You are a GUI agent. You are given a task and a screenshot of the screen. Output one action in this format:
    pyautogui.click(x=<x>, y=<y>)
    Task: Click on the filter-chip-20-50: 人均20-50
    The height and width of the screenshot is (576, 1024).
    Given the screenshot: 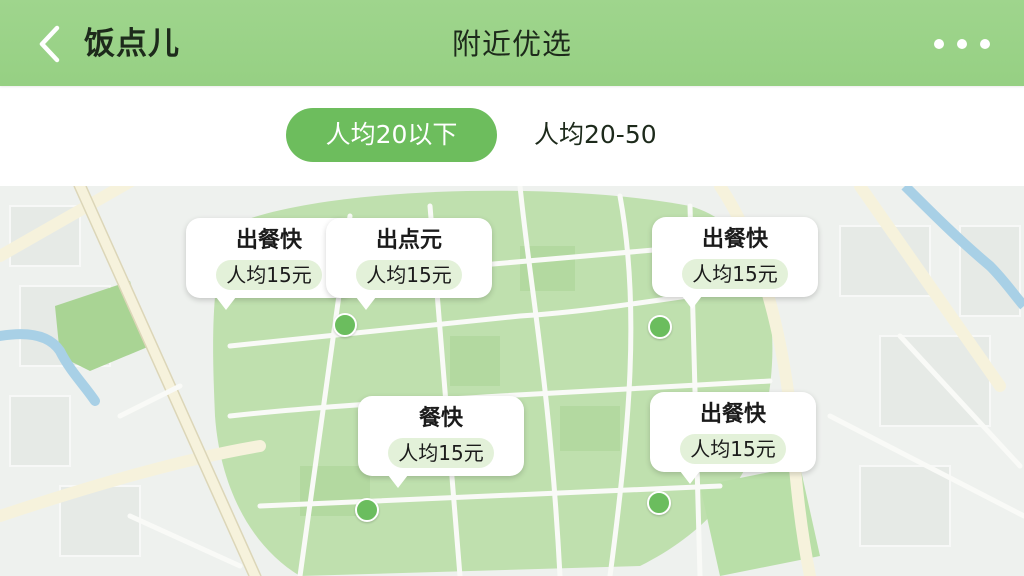 What is the action you would take?
    pyautogui.click(x=604, y=135)
    